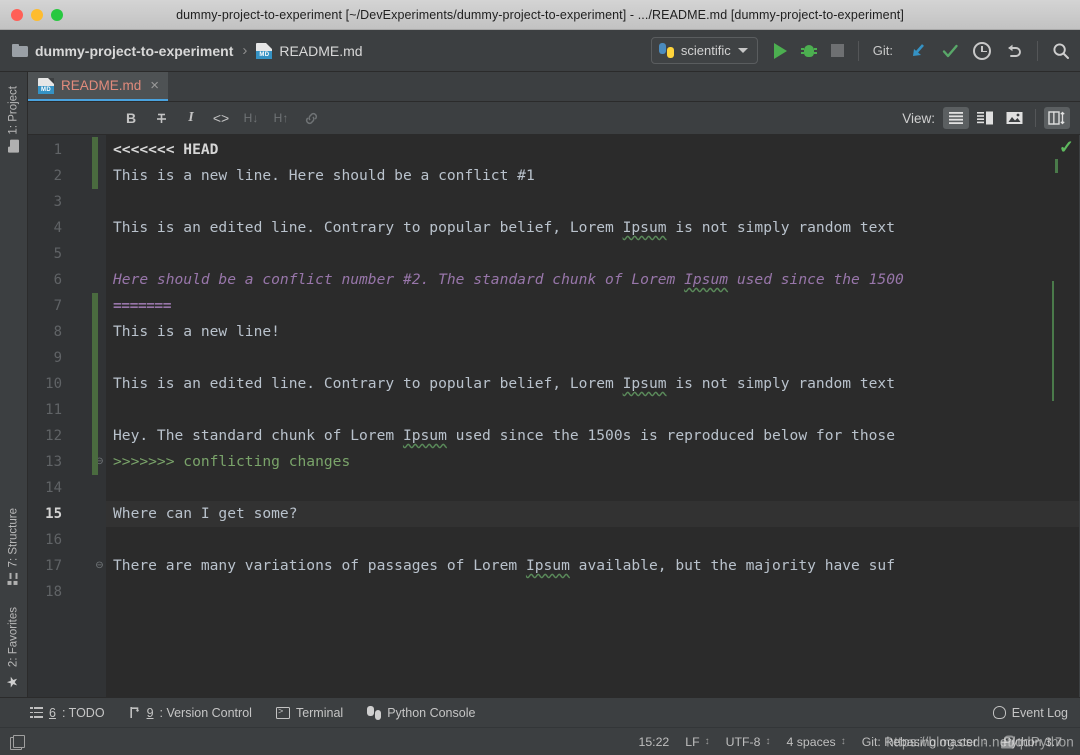 The height and width of the screenshot is (755, 1080). I want to click on rollback-button, so click(1014, 51).